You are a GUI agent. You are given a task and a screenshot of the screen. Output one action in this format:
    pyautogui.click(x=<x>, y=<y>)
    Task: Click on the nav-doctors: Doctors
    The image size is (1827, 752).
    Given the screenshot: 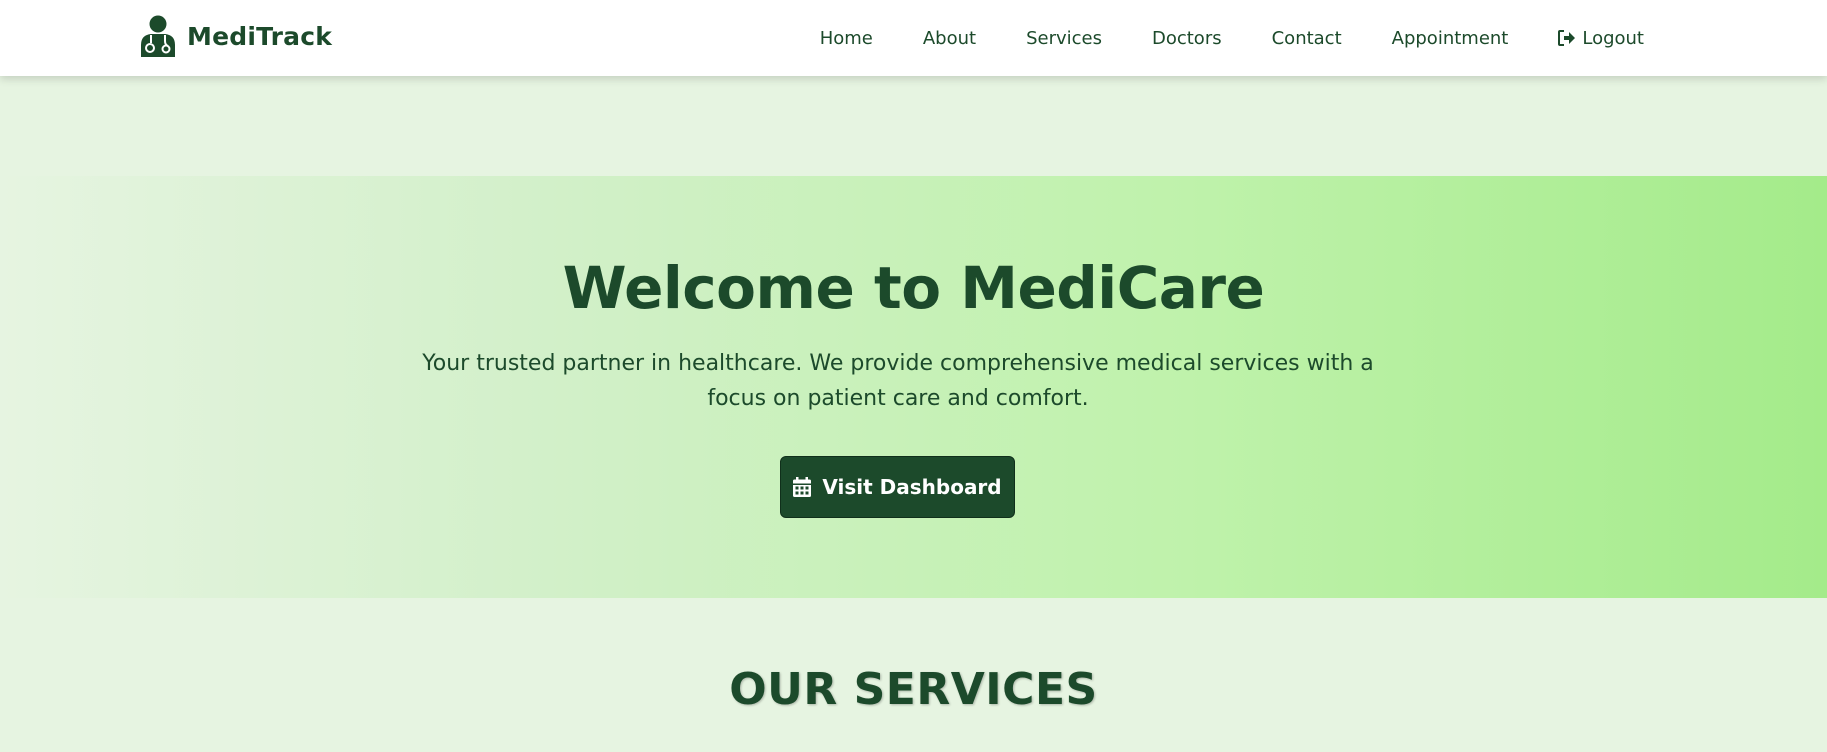 What is the action you would take?
    pyautogui.click(x=1187, y=38)
    